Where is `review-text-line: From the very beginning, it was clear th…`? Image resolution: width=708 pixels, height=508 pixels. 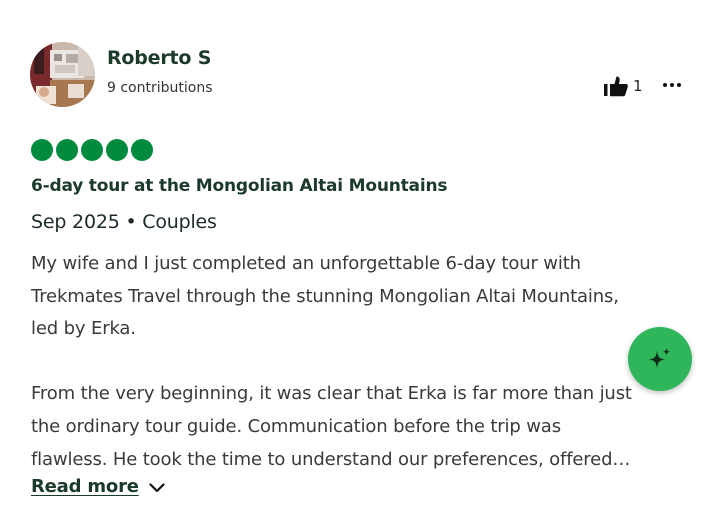 review-text-line: From the very beginning, it was clear th… is located at coordinates (331, 394).